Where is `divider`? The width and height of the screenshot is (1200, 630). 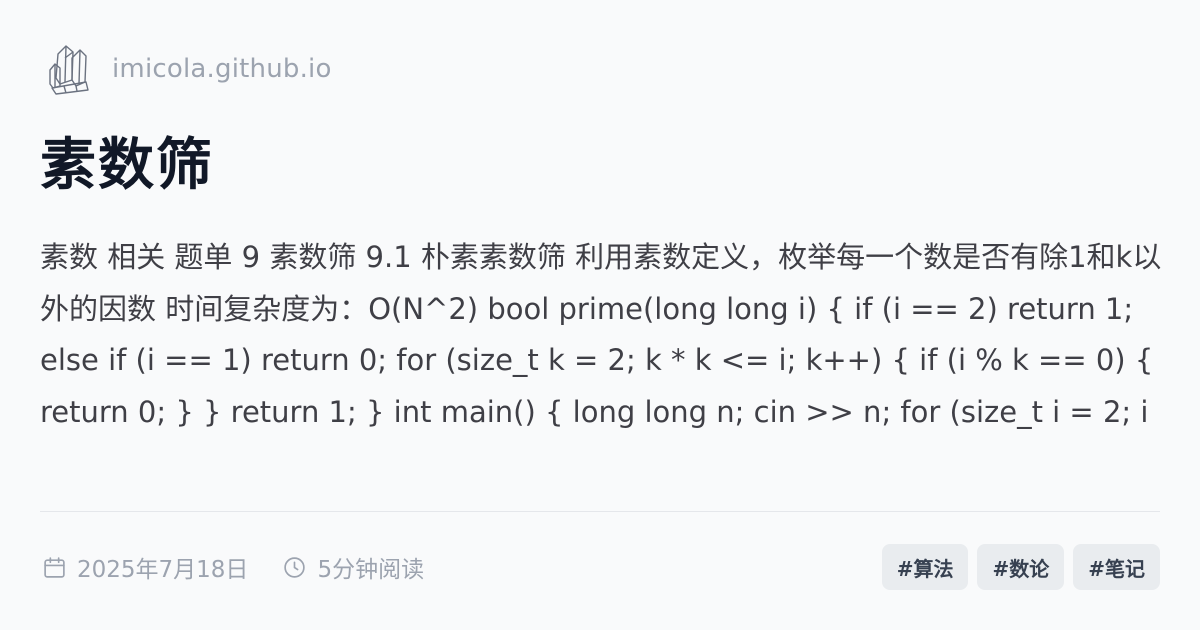 divider is located at coordinates (600, 511).